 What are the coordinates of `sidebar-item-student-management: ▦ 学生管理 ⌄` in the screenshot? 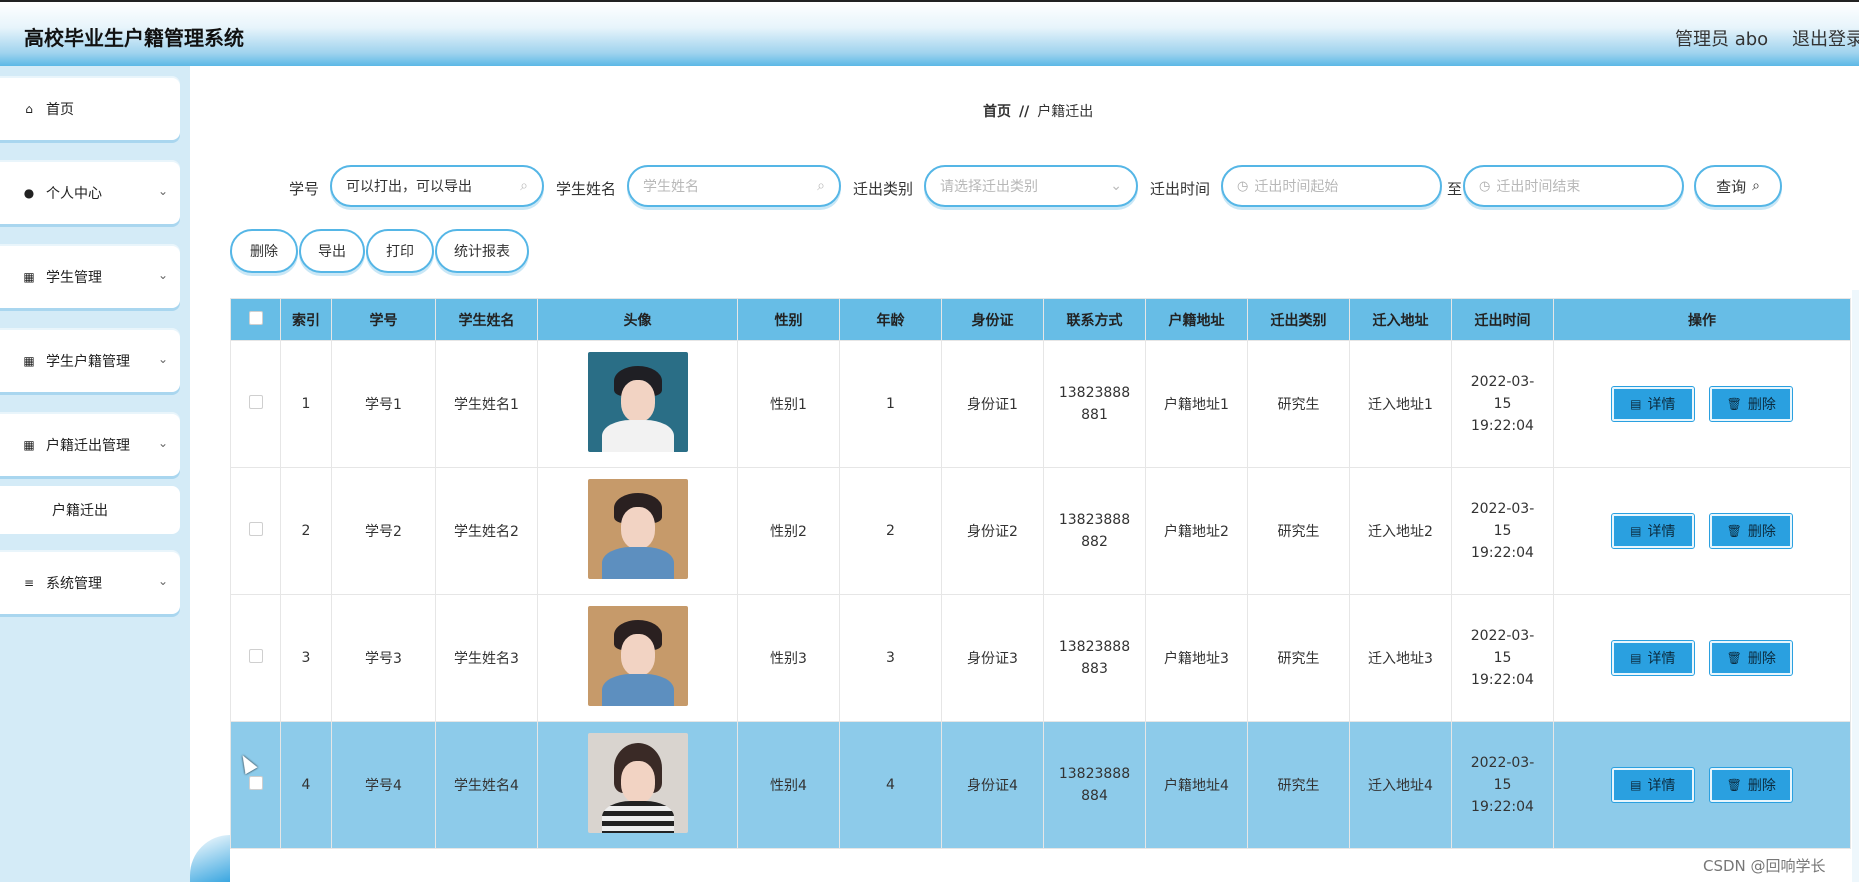 It's located at (90, 277).